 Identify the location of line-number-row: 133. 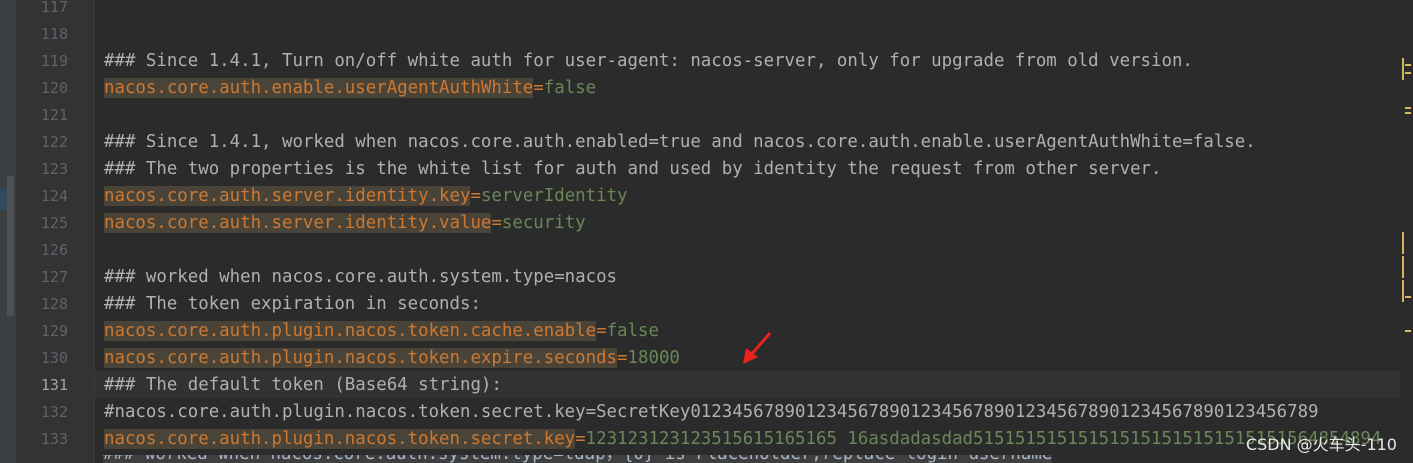
(55, 439).